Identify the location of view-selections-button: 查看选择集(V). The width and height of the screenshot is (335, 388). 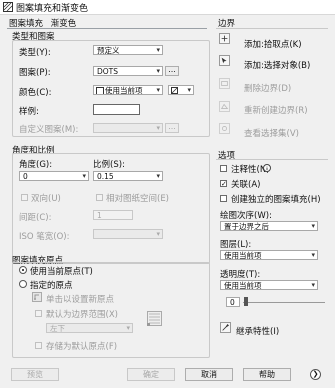
(271, 133).